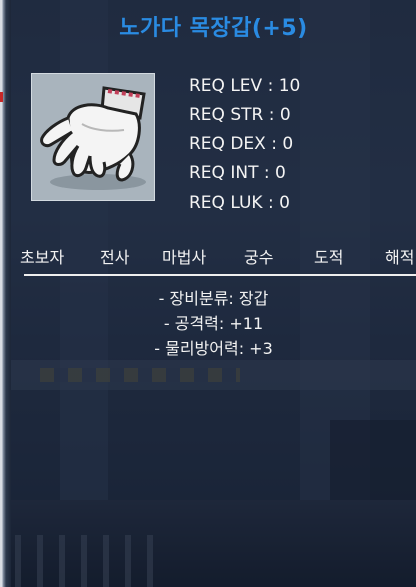  I want to click on white-glove-icon, so click(93, 138).